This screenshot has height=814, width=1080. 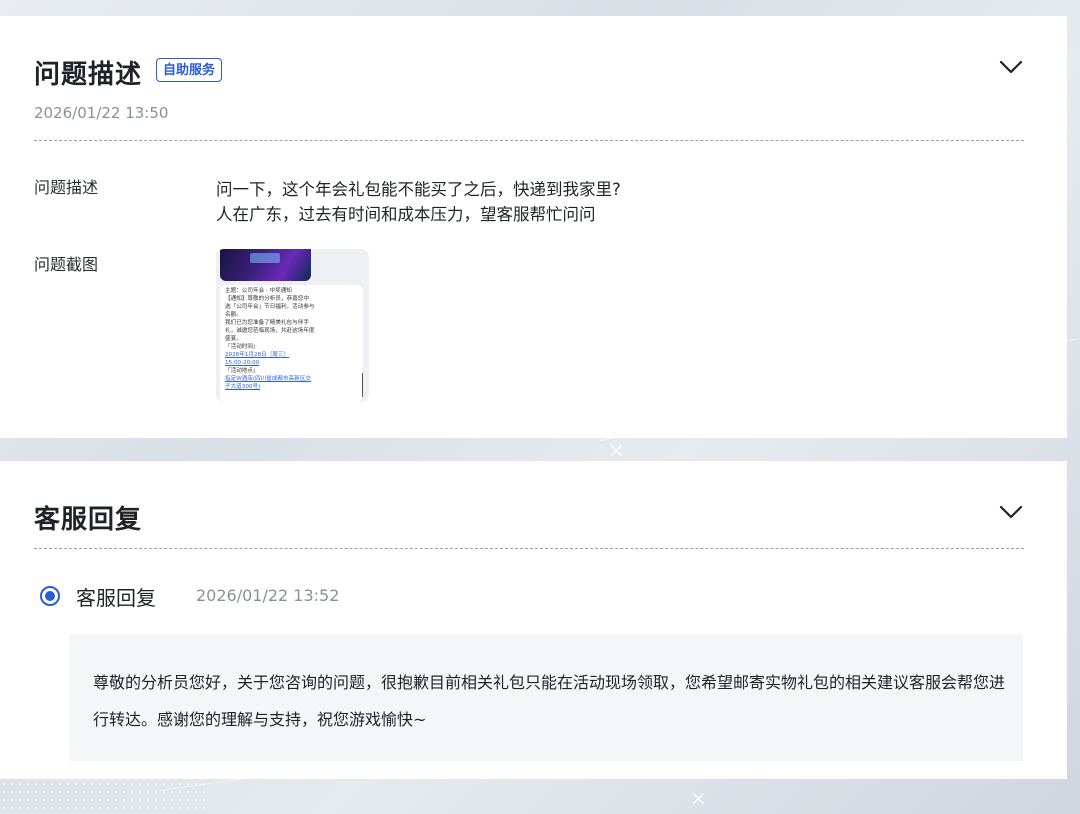 I want to click on screenshot-line: 选「公司年会」节日福利，活动参与, so click(x=270, y=307).